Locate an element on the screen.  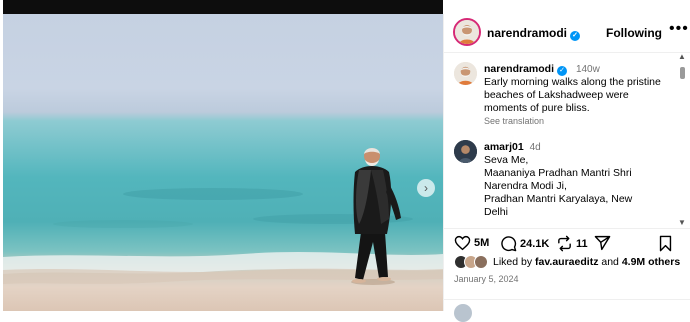
see-translation-link: See translation is located at coordinates (572, 121).